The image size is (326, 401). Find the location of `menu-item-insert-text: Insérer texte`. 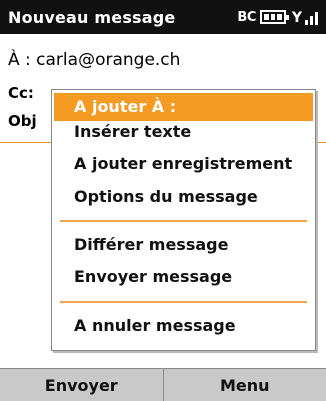

menu-item-insert-text: Insérer texte is located at coordinates (183, 131).